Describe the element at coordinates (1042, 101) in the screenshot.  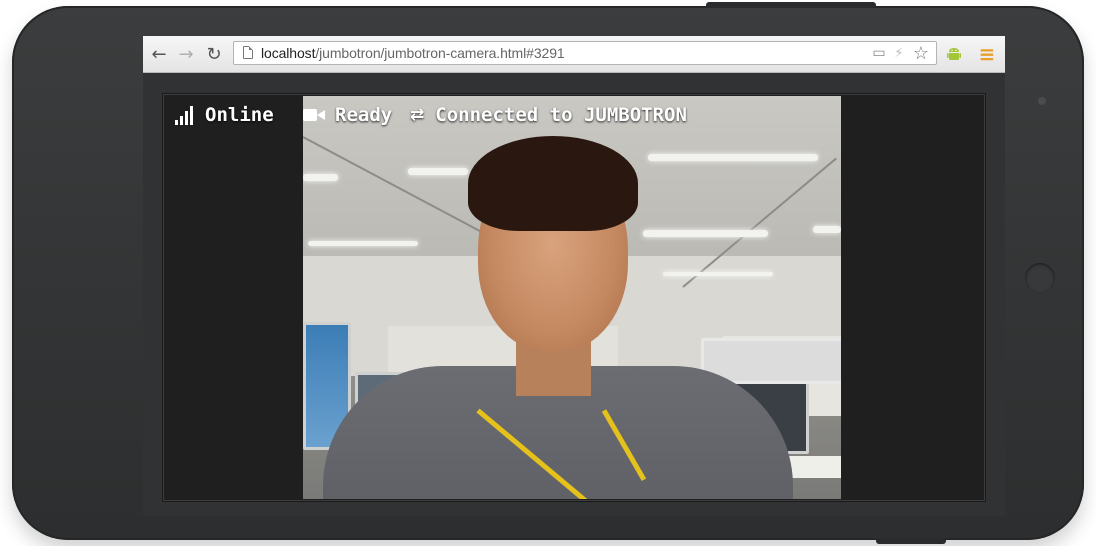
I see `proximity-sensor` at that location.